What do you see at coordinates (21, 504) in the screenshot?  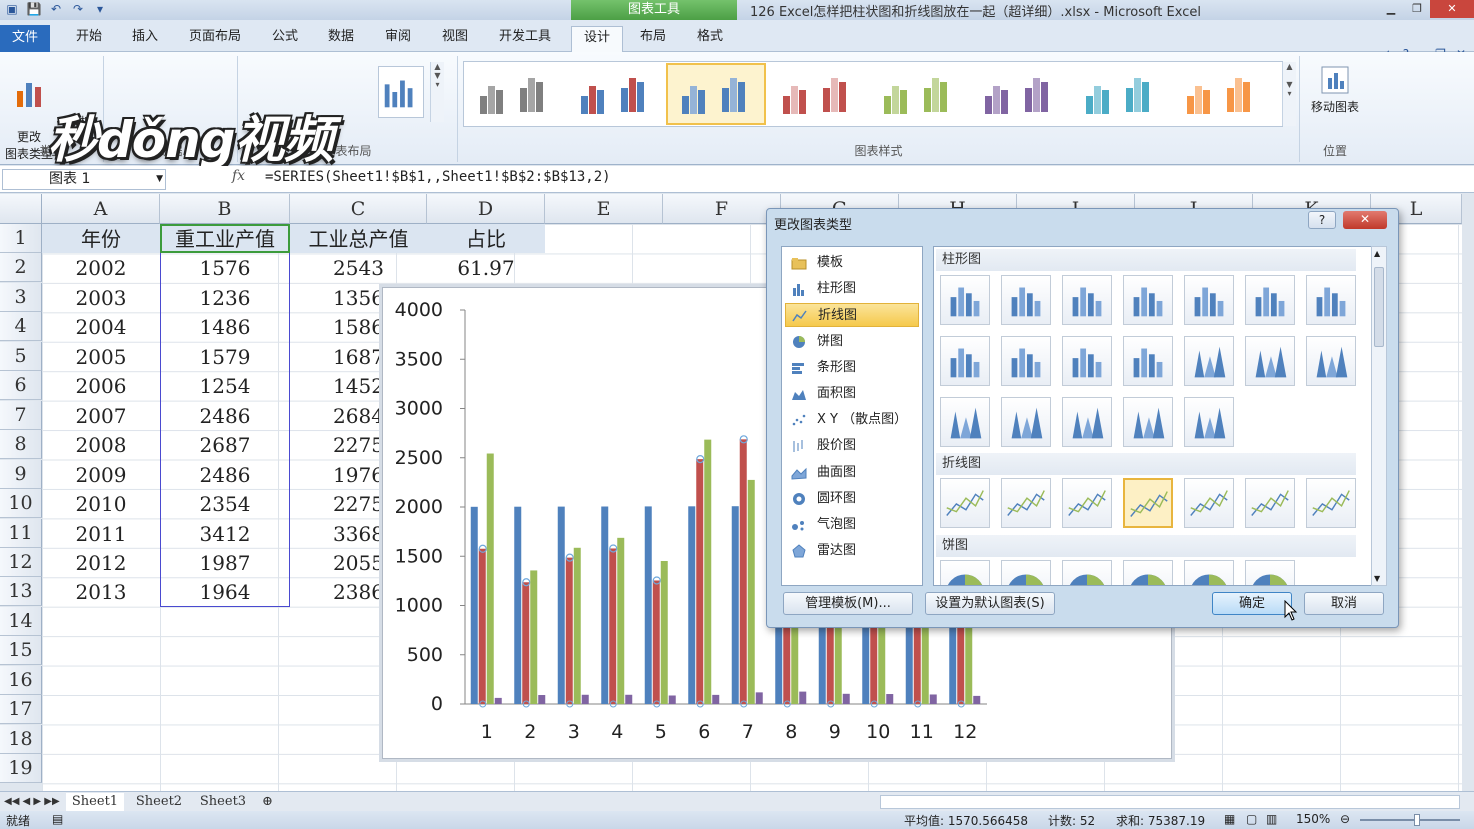 I see `row-header-10: 10` at bounding box center [21, 504].